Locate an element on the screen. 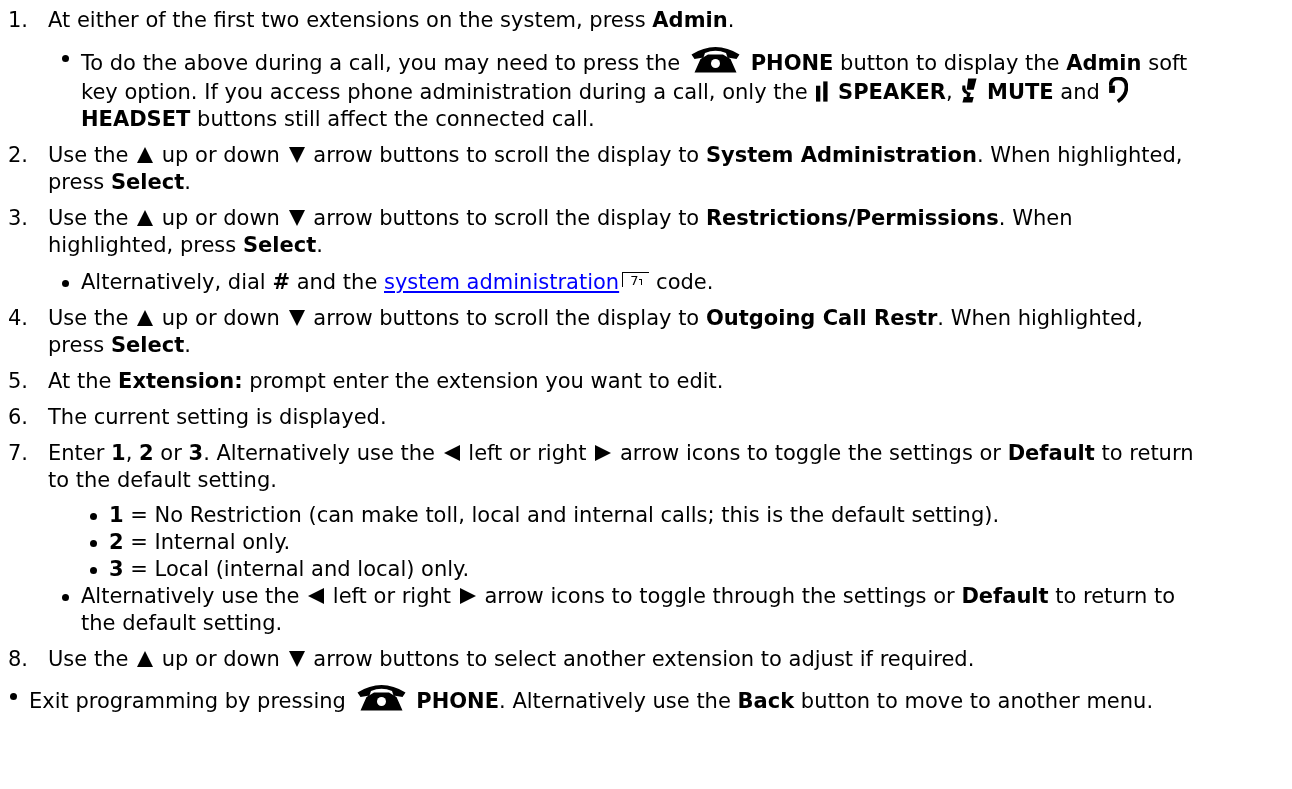  instruction-text: key option. If you access phone administration during a call, only the is located at coordinates (444, 92).